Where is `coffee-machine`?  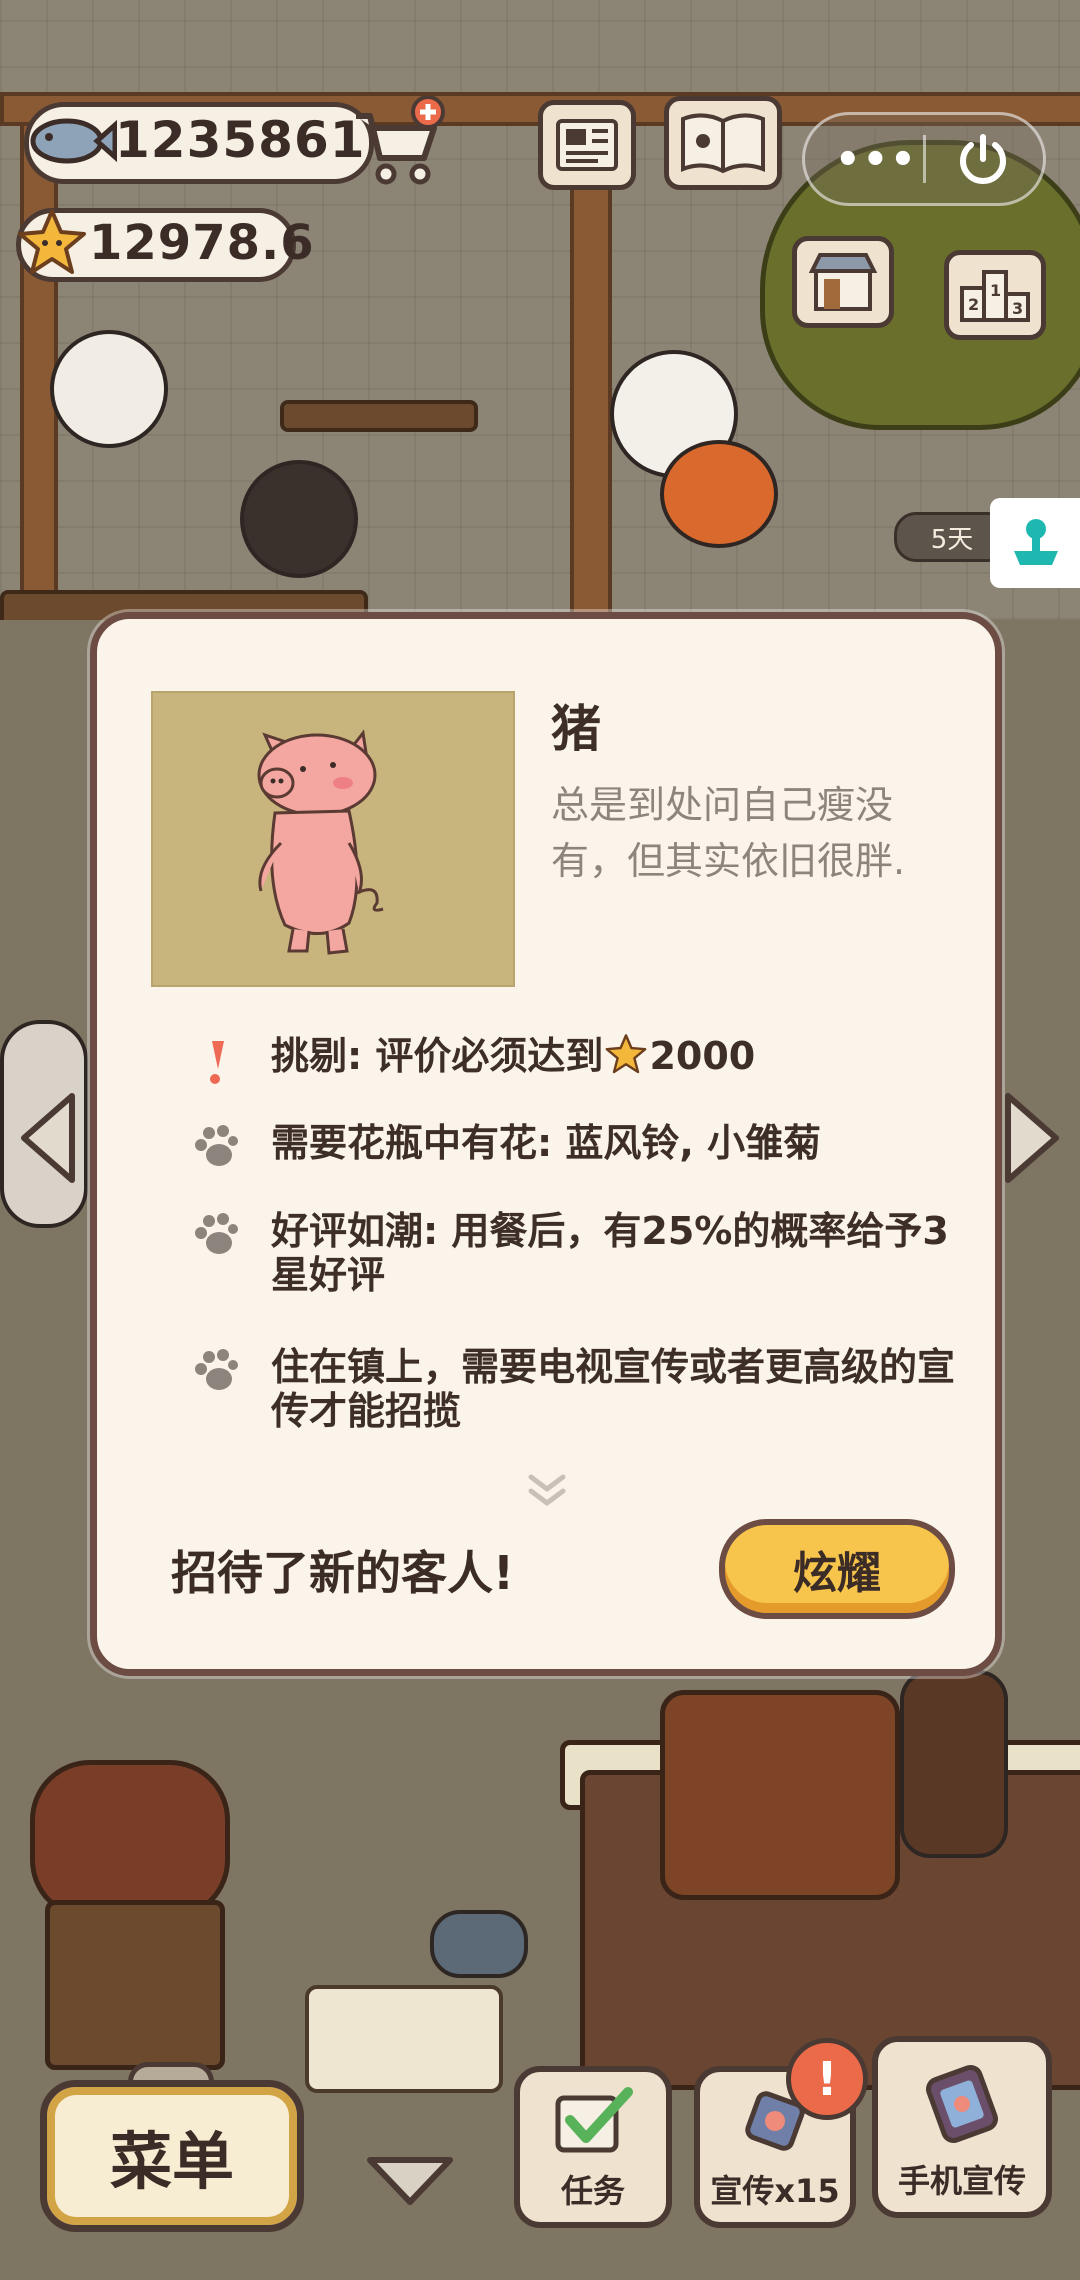 coffee-machine is located at coordinates (780, 1795).